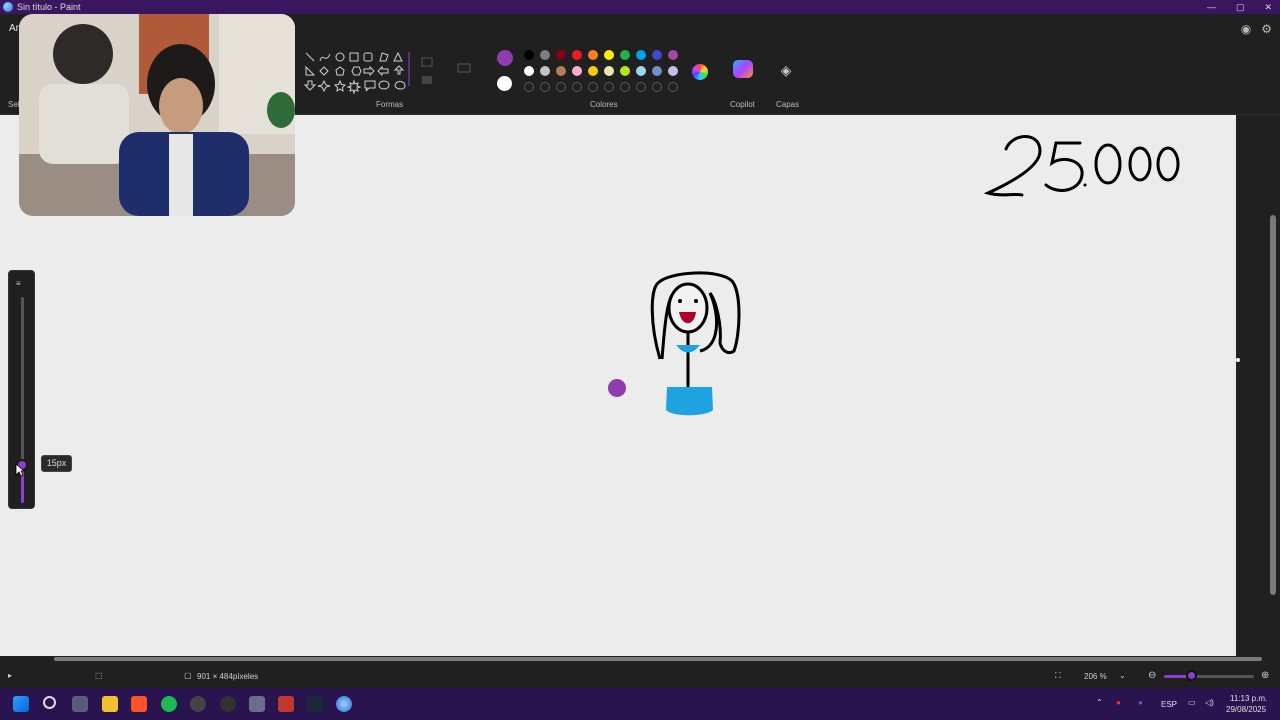  What do you see at coordinates (110, 704) in the screenshot?
I see `file-explorer-icon` at bounding box center [110, 704].